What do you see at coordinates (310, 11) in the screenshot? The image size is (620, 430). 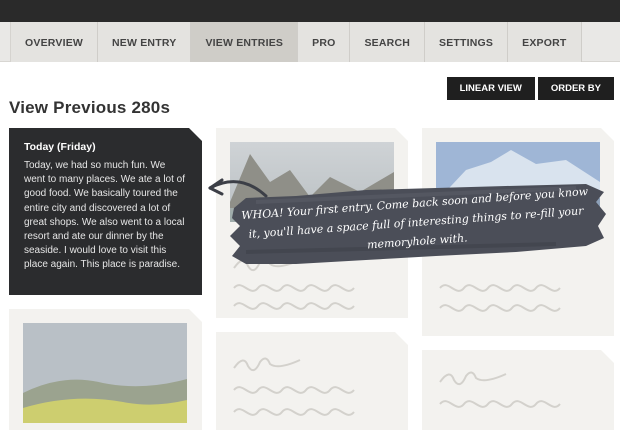 I see `top-bar` at bounding box center [310, 11].